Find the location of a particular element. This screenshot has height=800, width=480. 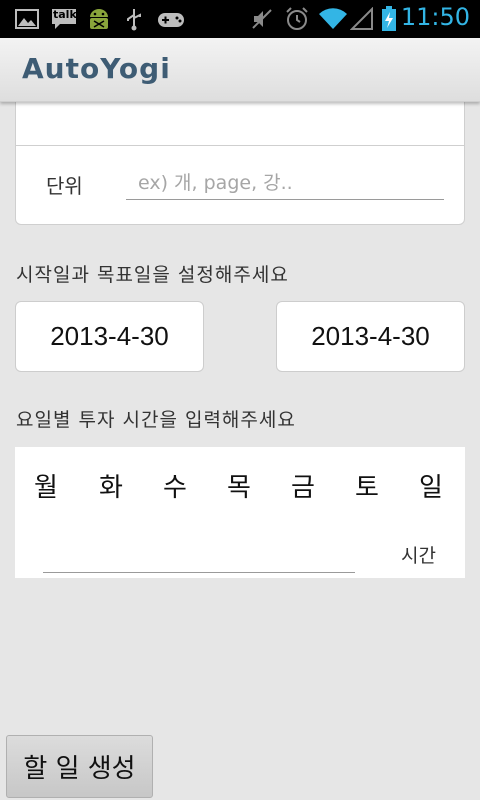

wifi-icon is located at coordinates (333, 19).